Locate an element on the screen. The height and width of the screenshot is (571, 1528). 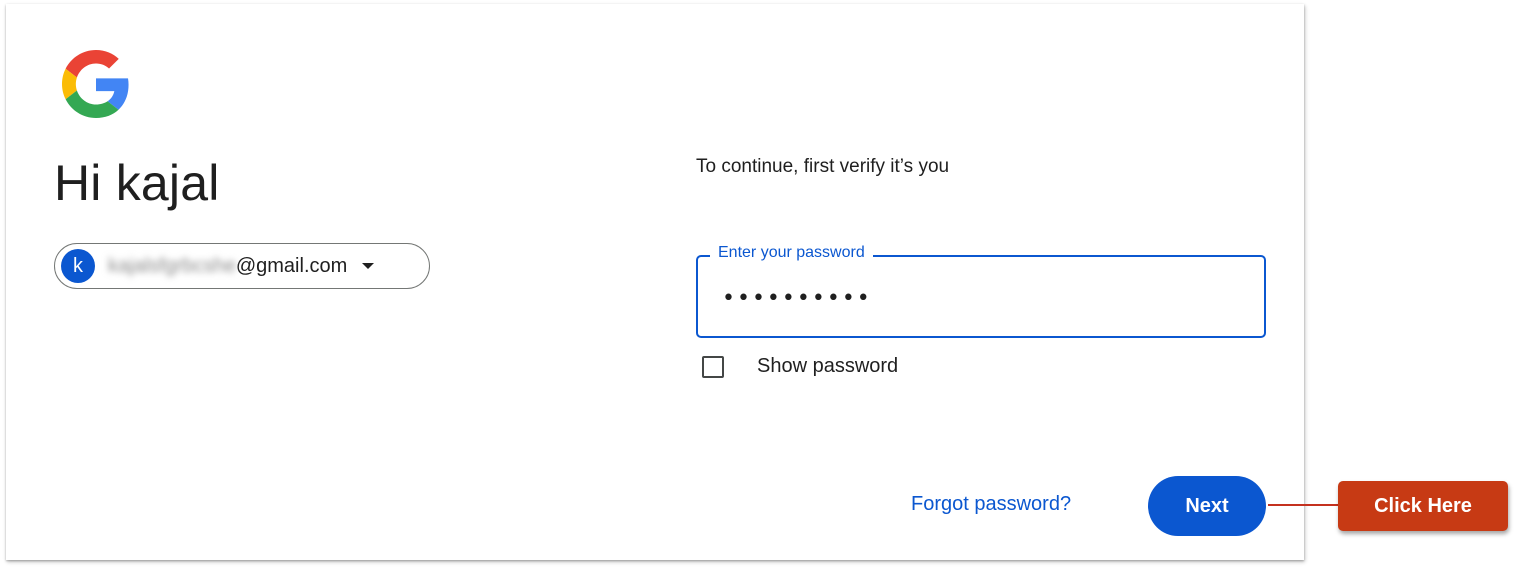
google-logo-icon is located at coordinates (95, 84).